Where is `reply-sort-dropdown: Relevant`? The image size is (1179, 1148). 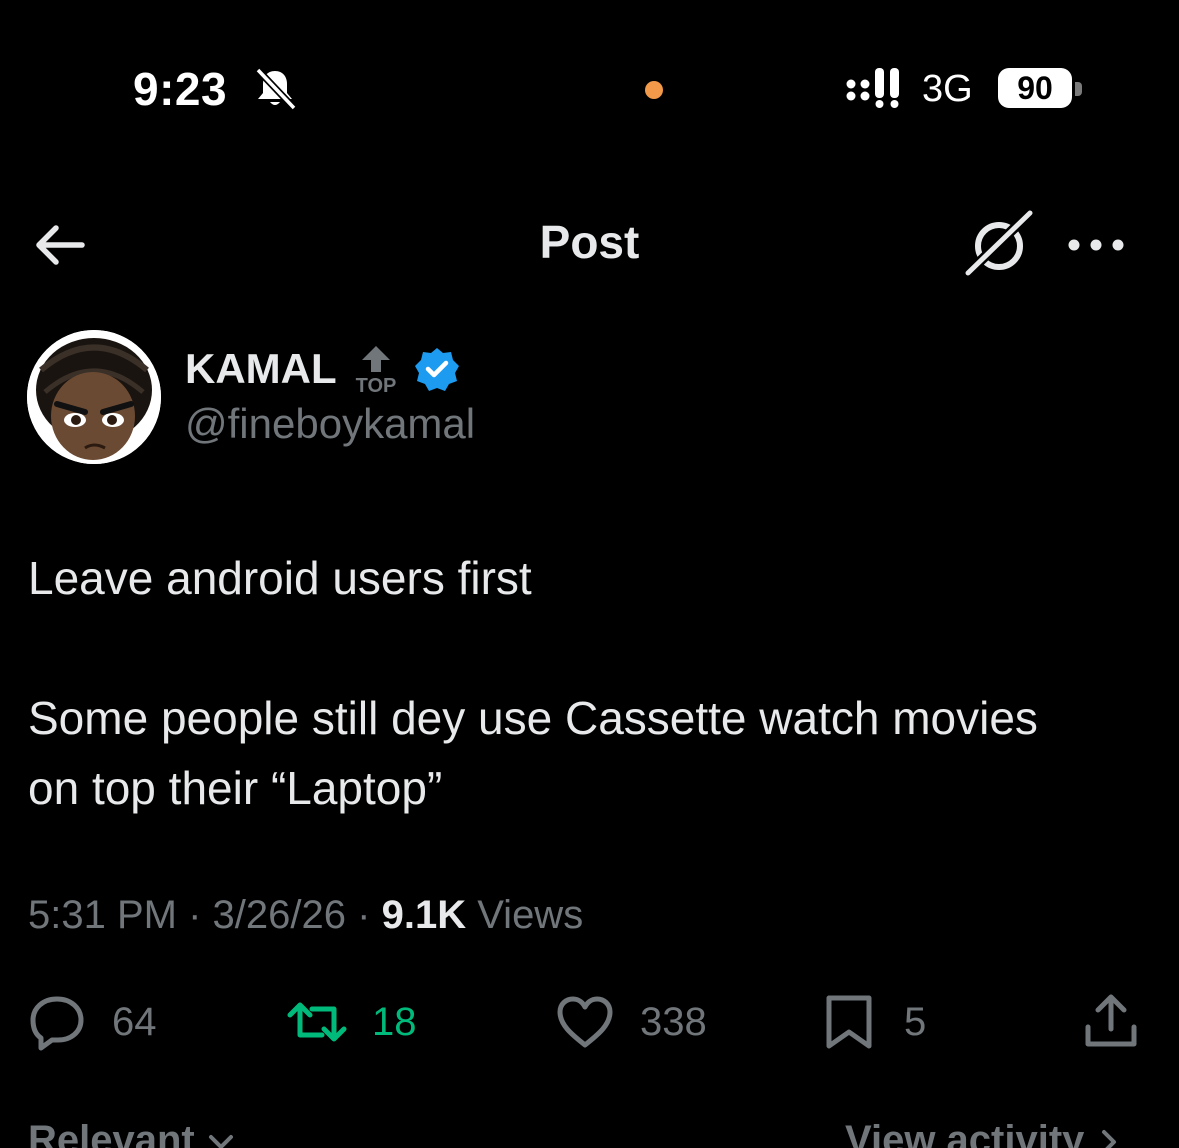 reply-sort-dropdown: Relevant is located at coordinates (132, 1133).